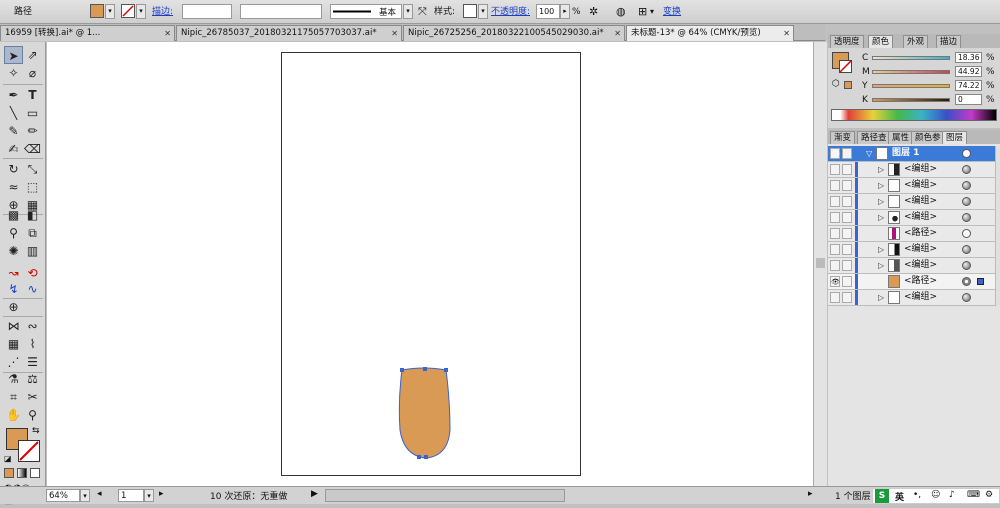  What do you see at coordinates (935, 495) in the screenshot?
I see `ime-emoji-icon: ☺` at bounding box center [935, 495].